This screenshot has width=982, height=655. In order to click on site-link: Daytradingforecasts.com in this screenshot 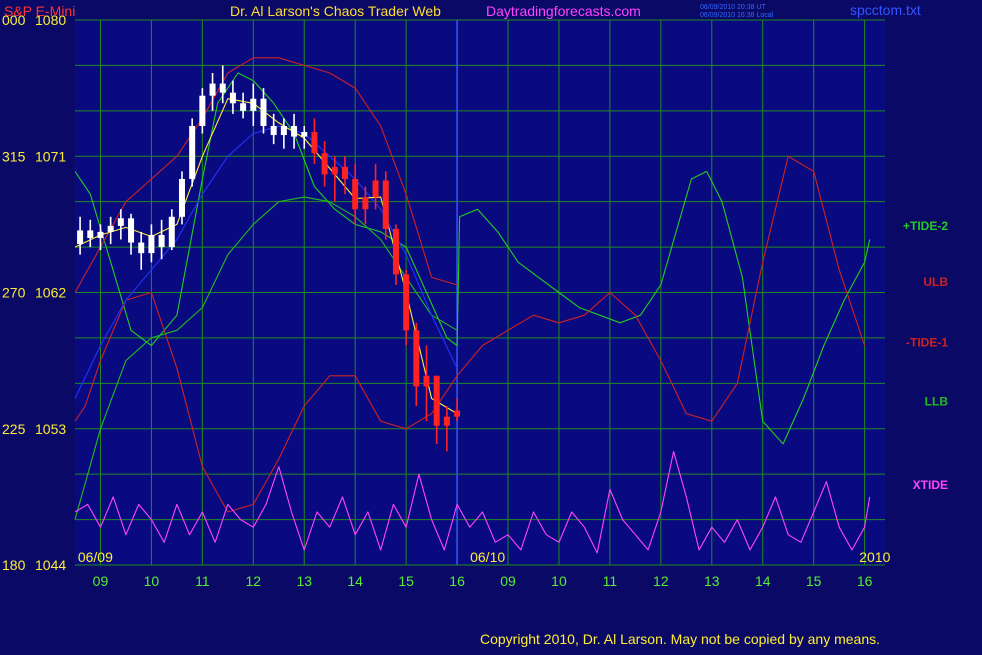, I will do `click(563, 11)`.